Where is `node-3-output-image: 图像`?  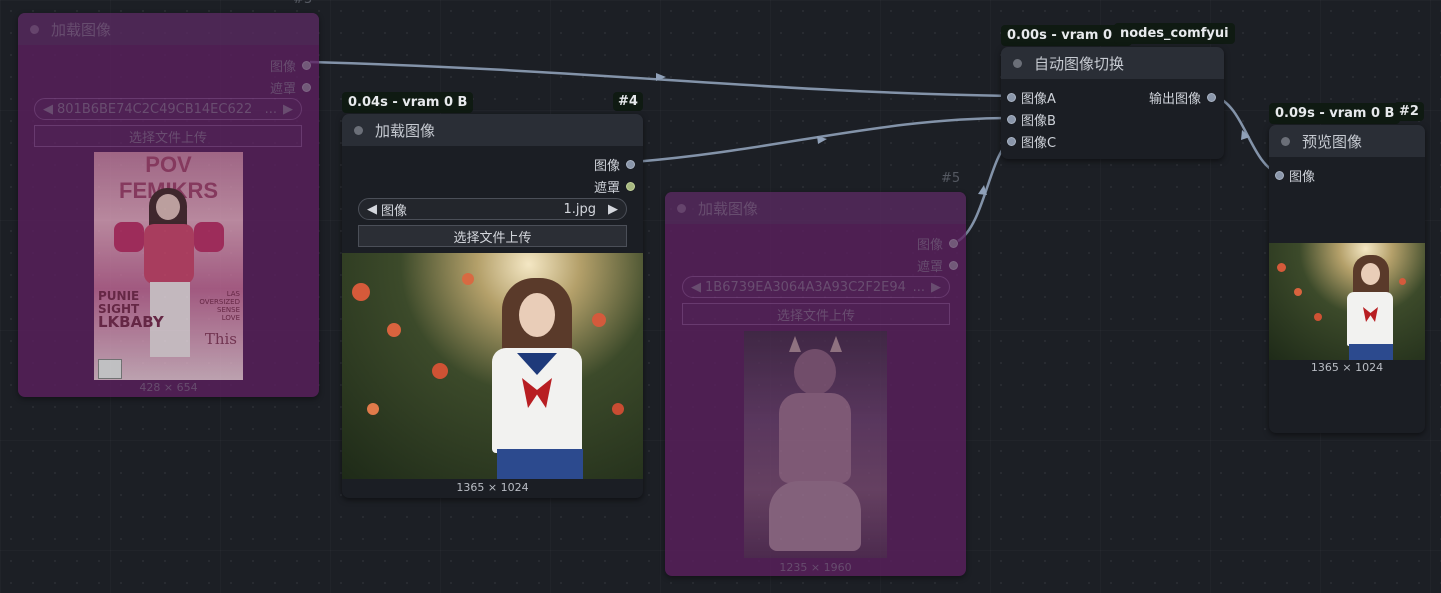
node-3-output-image: 图像 is located at coordinates (290, 65).